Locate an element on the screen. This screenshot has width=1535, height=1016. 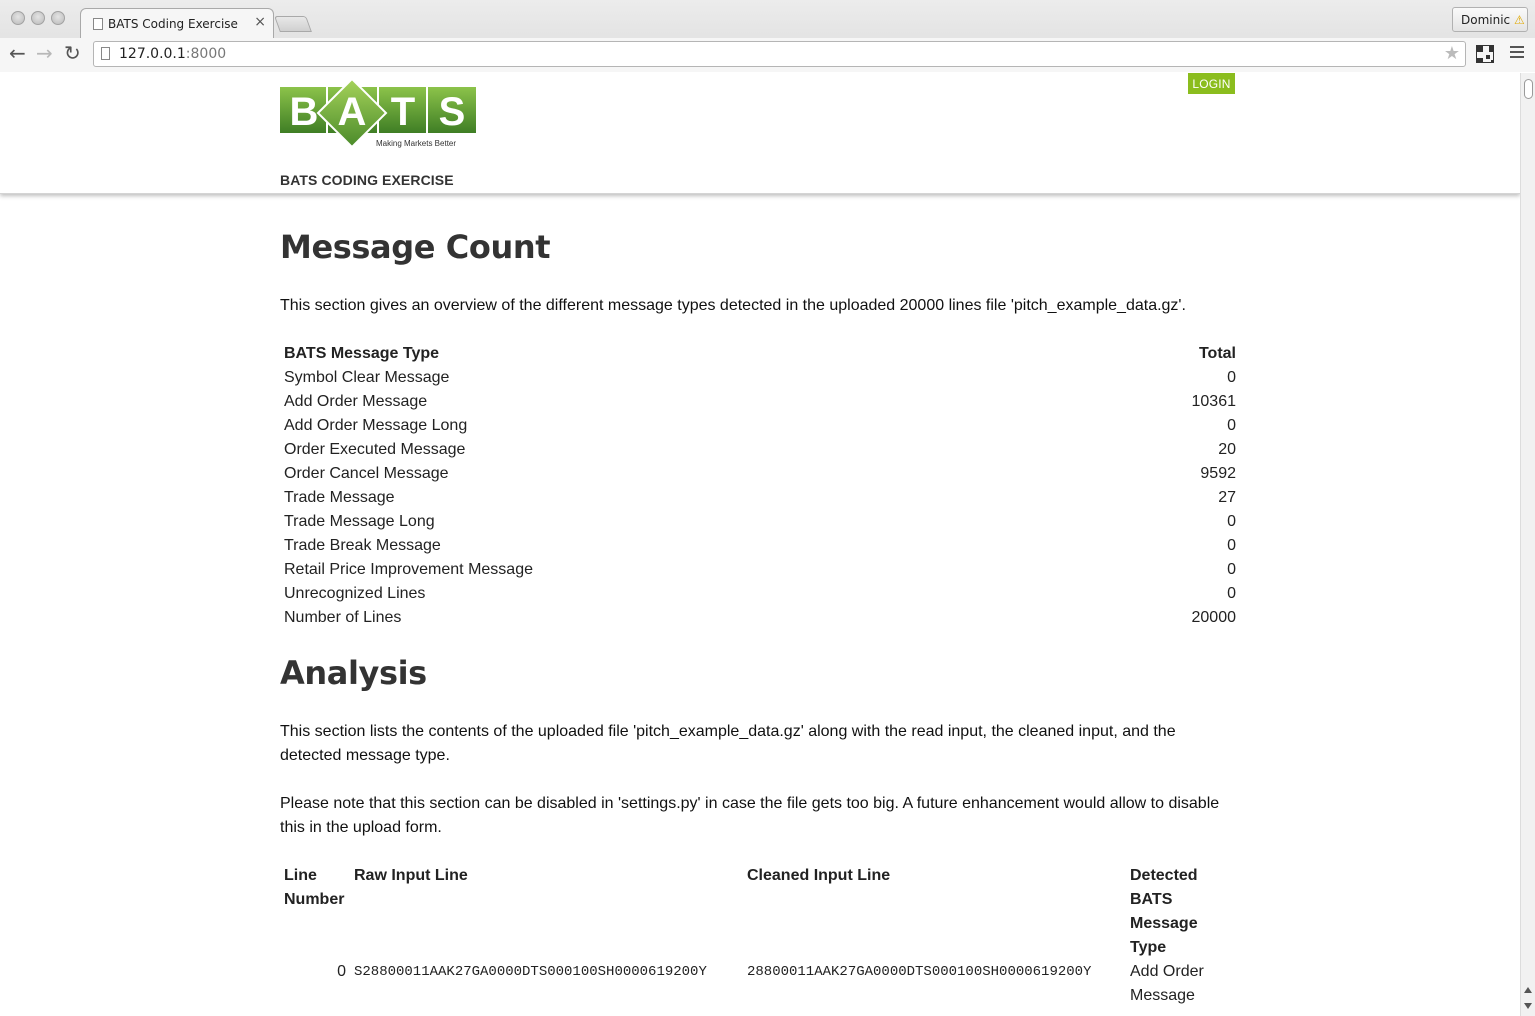
table-row: Order Executed Message 20 is located at coordinates (760, 450).